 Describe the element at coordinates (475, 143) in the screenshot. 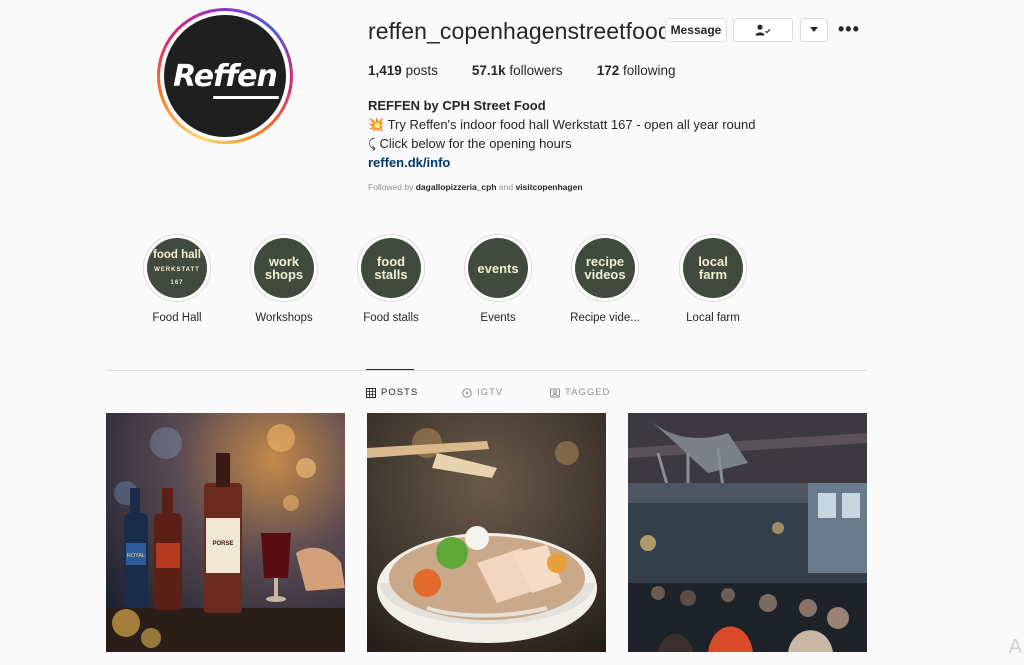

I see `bio-line-2-text: Click below for the opening hours` at that location.